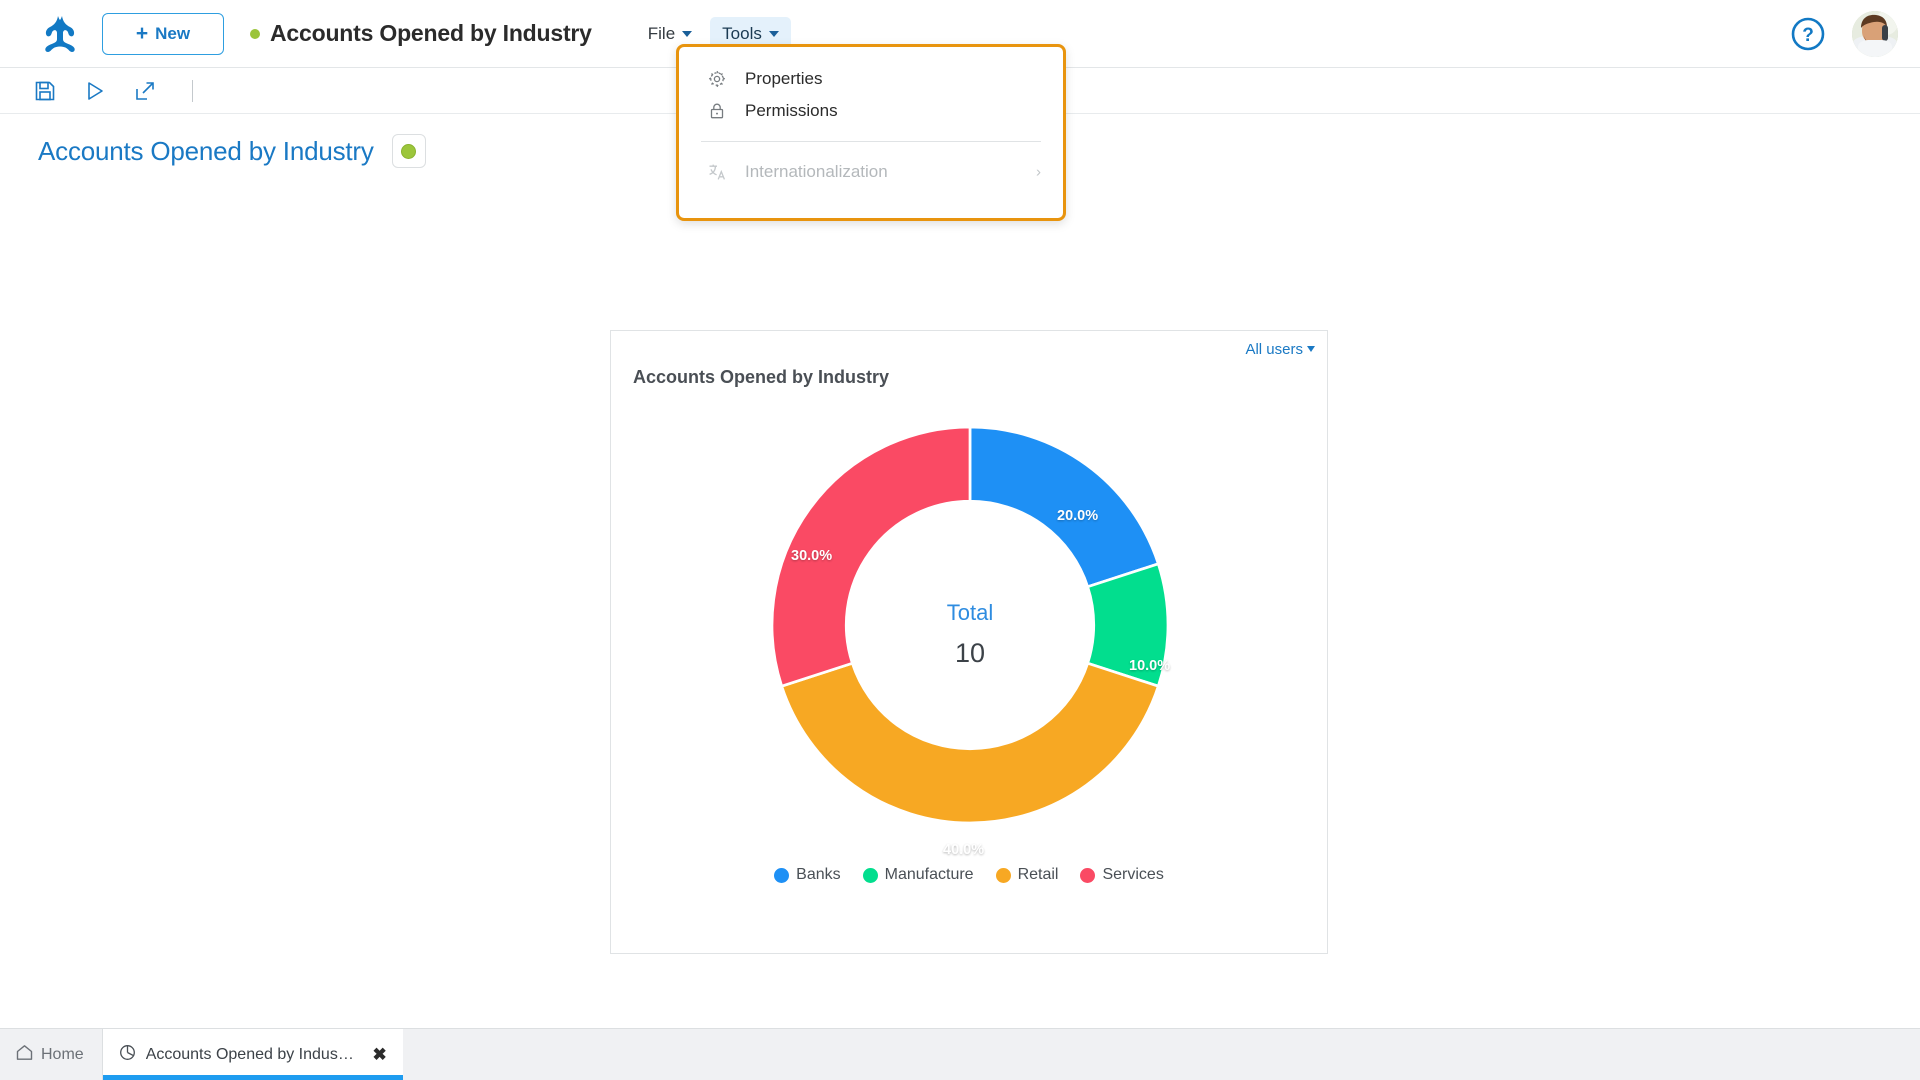 The height and width of the screenshot is (1080, 1920). Describe the element at coordinates (871, 79) in the screenshot. I see `menu-item-properties: Properties` at that location.